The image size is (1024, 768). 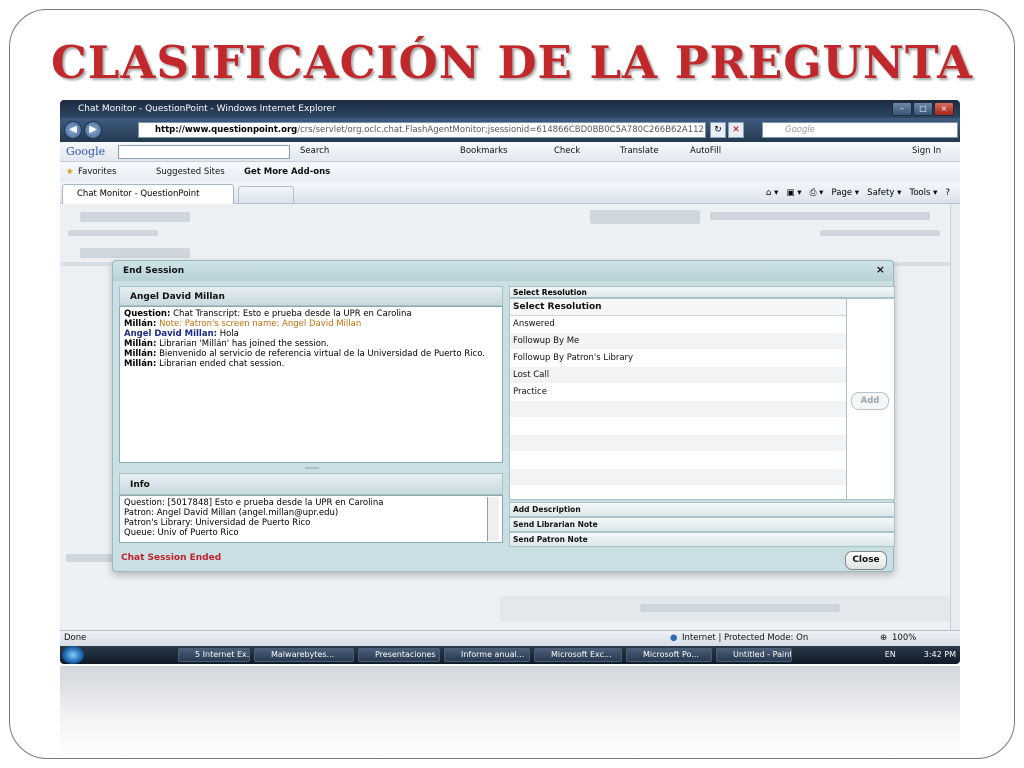 What do you see at coordinates (923, 109) in the screenshot?
I see `maximize-icon: □` at bounding box center [923, 109].